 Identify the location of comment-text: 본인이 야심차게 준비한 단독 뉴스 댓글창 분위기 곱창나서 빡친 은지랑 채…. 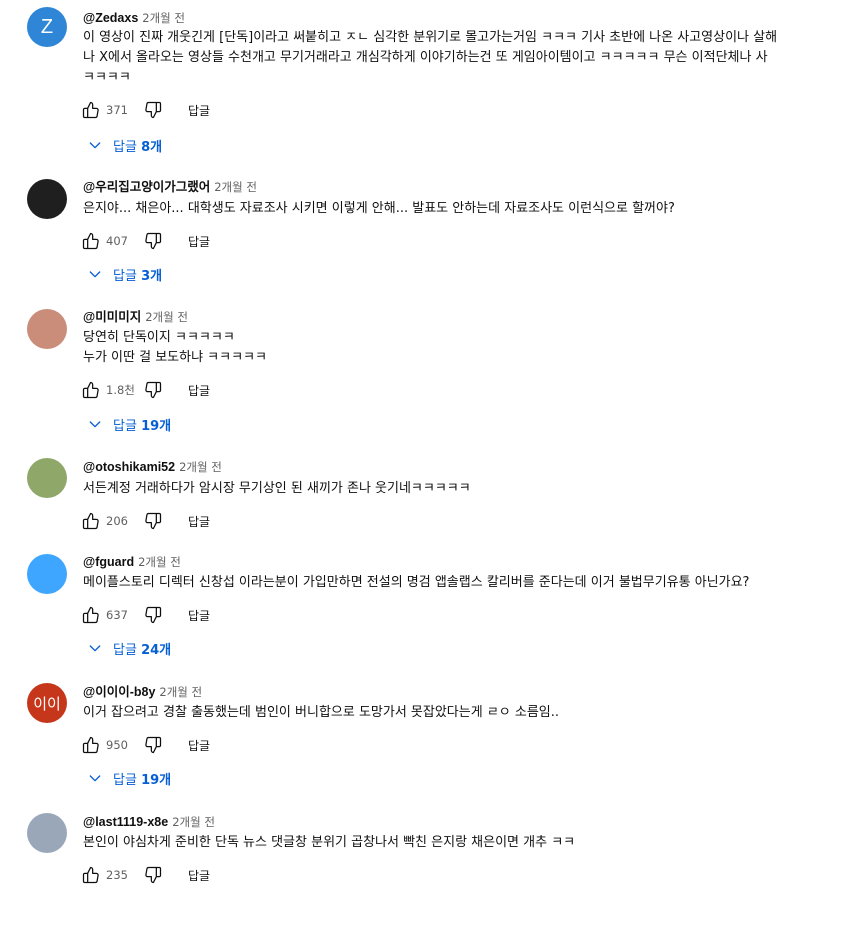
(329, 842).